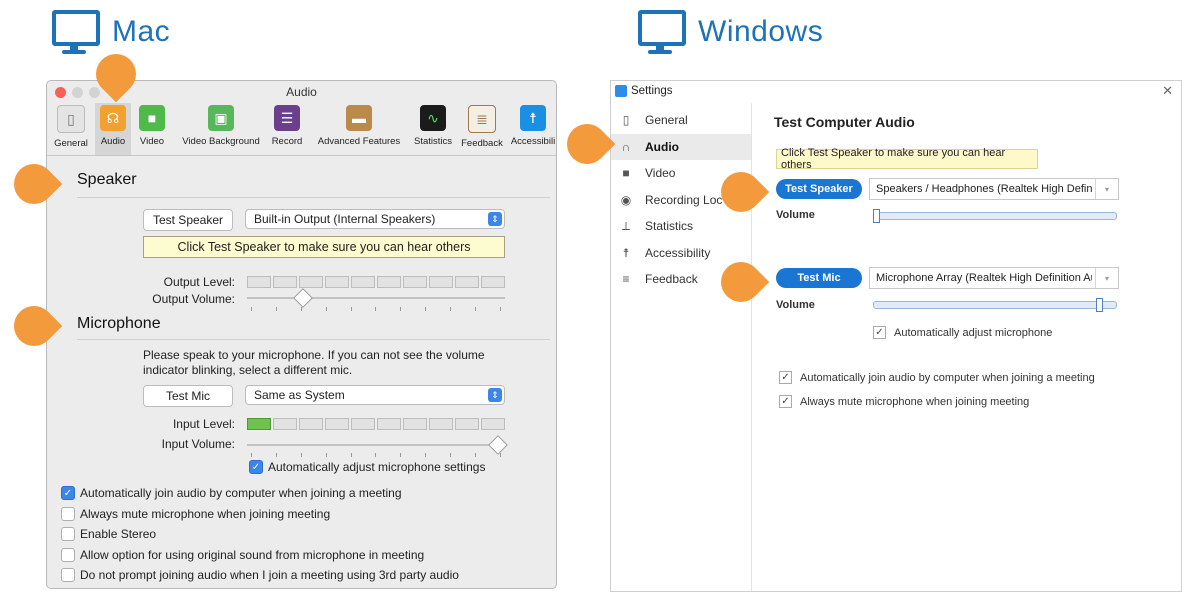  I want to click on monitor-icon, so click(661, 32).